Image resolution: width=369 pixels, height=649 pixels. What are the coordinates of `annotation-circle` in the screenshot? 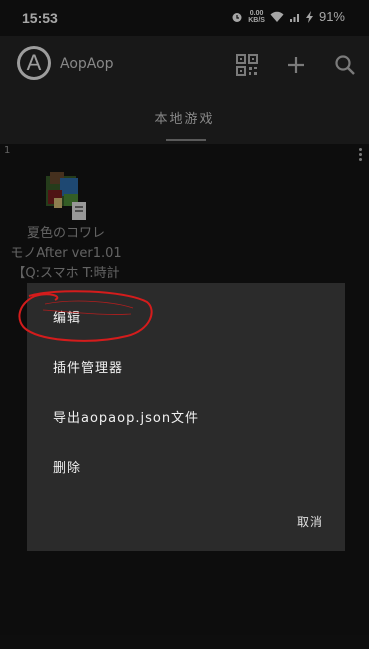 It's located at (85, 316).